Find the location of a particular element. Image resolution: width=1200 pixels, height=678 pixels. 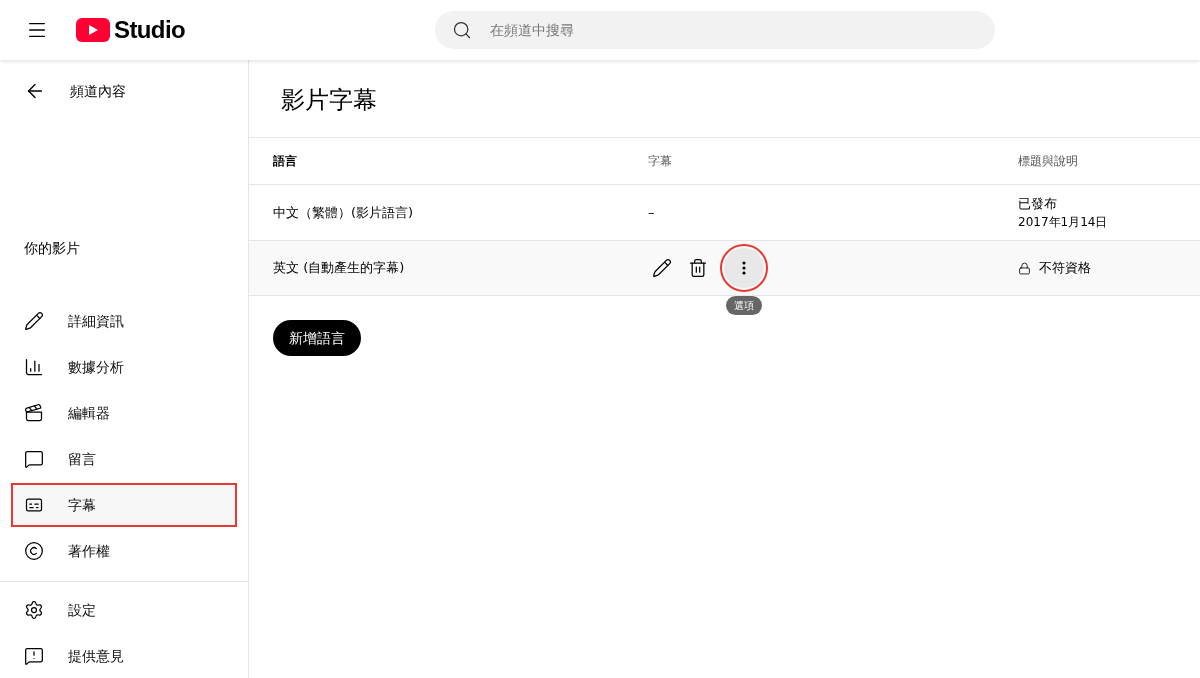

status-text: 不符資格 is located at coordinates (1065, 268).